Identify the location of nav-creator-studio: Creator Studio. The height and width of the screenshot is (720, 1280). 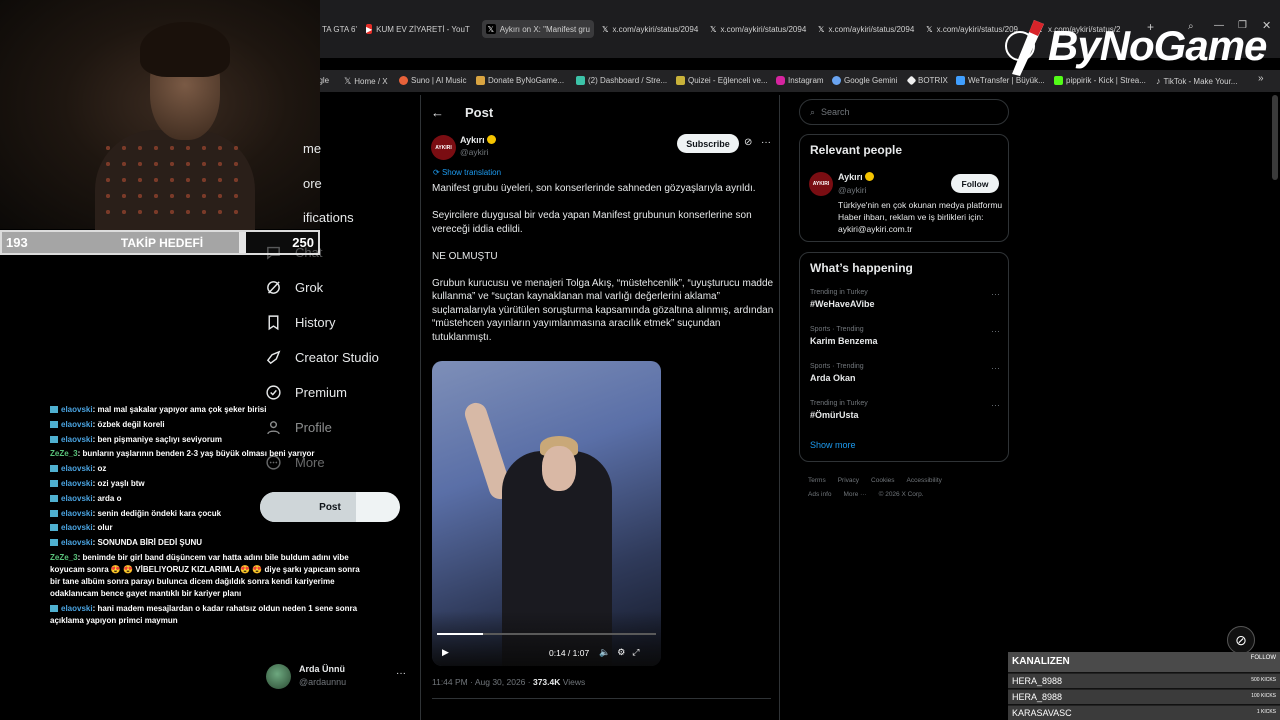
(322, 357).